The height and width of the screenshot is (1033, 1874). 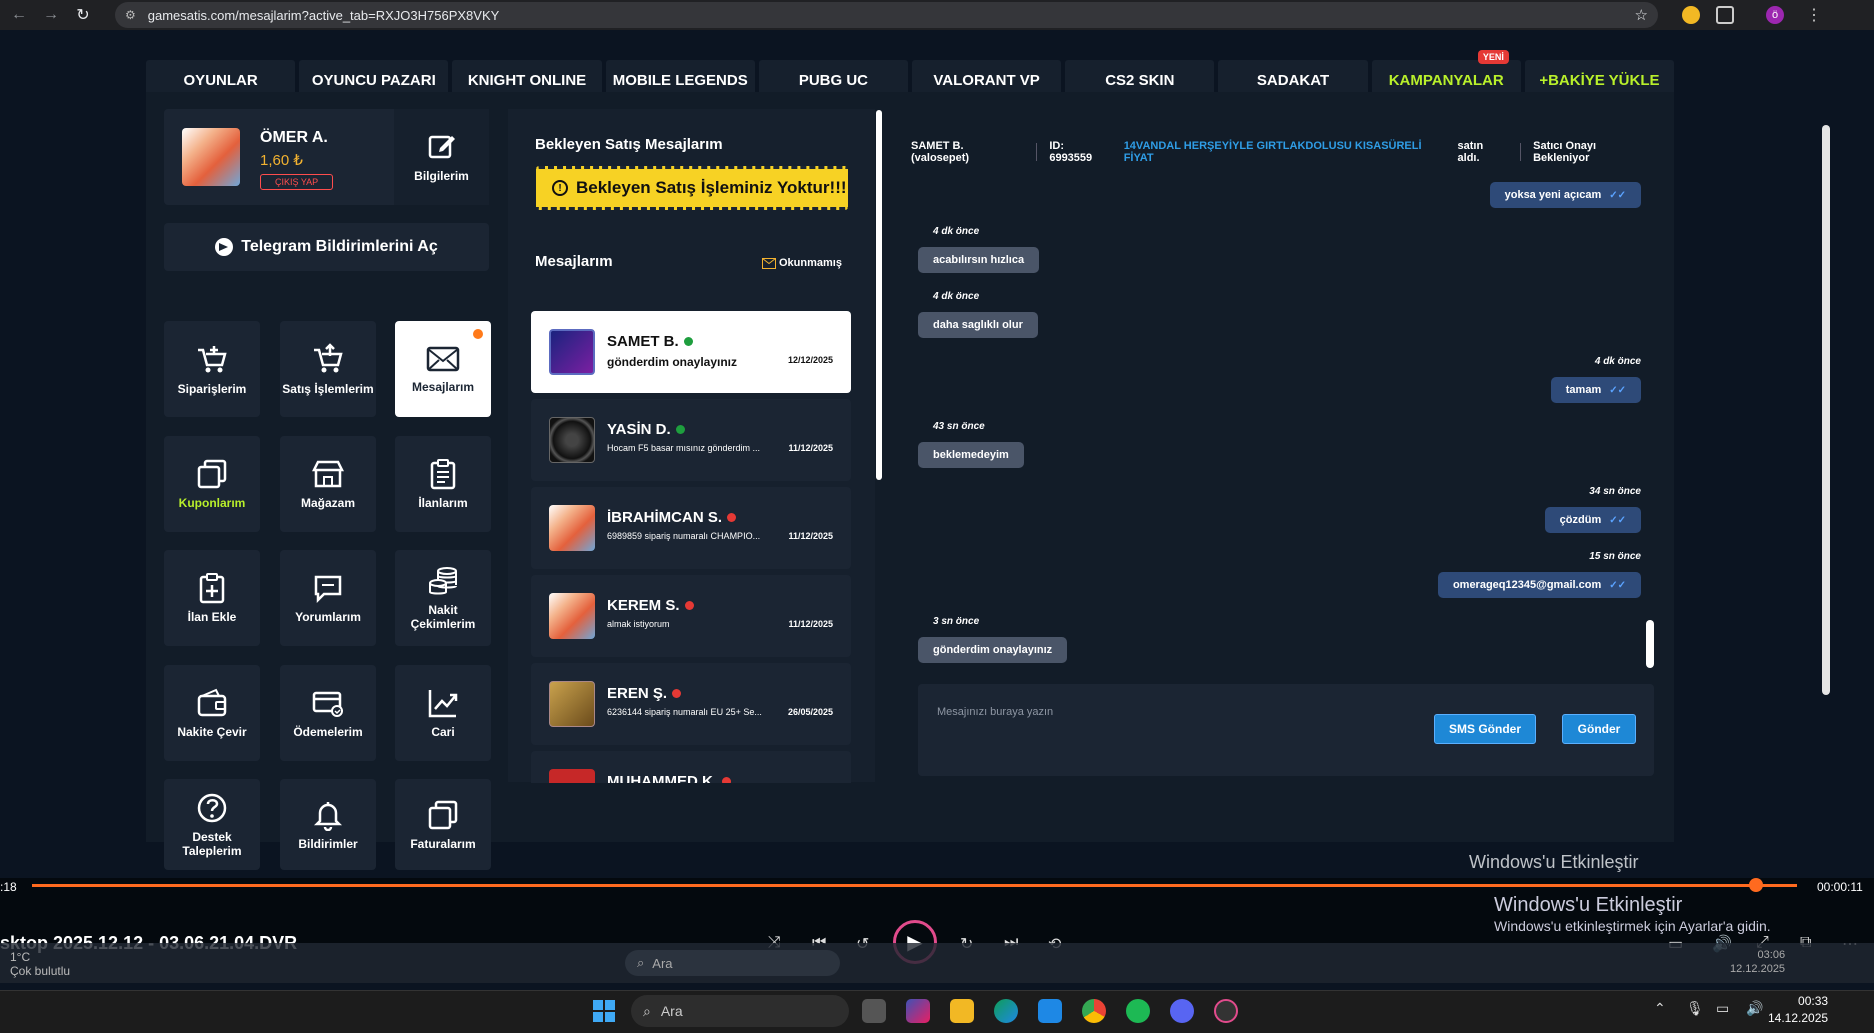 What do you see at coordinates (443, 843) in the screenshot?
I see `tile-label: Faturalarım` at bounding box center [443, 843].